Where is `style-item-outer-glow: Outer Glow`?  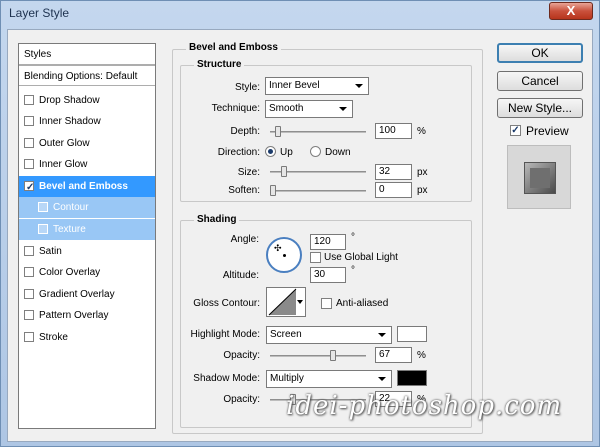 style-item-outer-glow: Outer Glow is located at coordinates (87, 143).